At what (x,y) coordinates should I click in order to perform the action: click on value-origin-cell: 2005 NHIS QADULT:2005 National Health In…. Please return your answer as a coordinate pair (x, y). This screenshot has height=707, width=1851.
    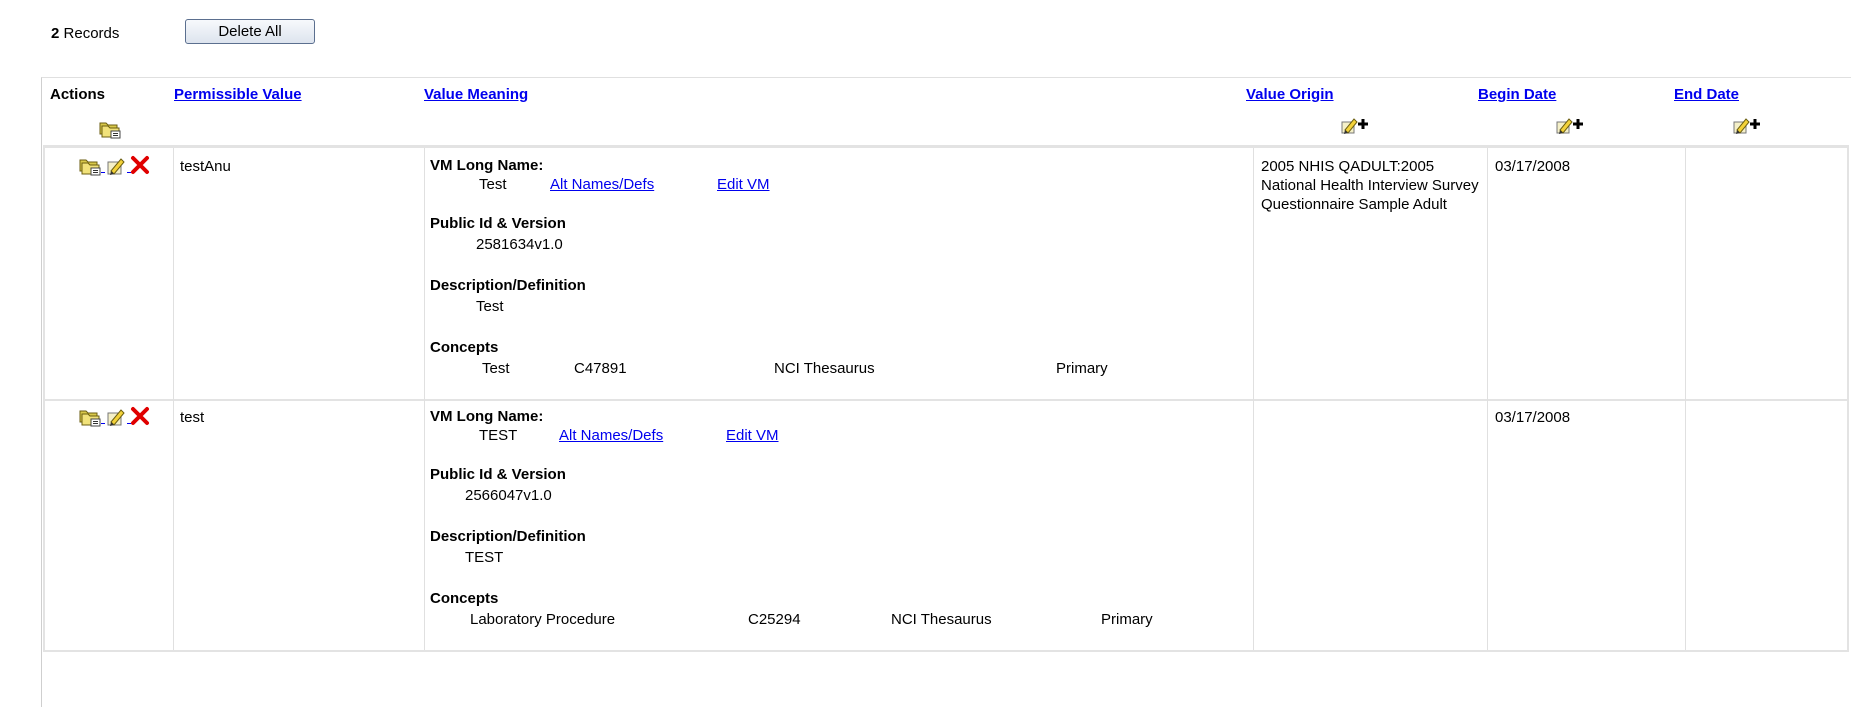
    Looking at the image, I should click on (1370, 185).